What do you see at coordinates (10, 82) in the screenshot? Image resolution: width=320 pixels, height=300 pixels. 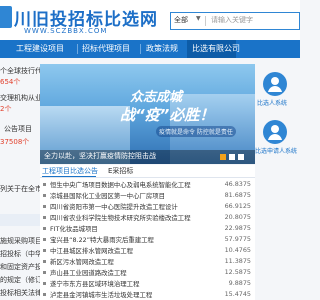 I see `stat-value: 654个` at bounding box center [10, 82].